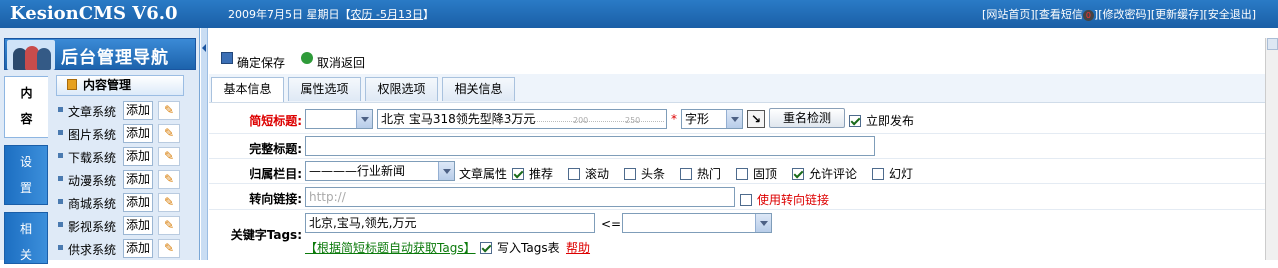  What do you see at coordinates (1272, 44) in the screenshot?
I see `scroll-up-icon` at bounding box center [1272, 44].